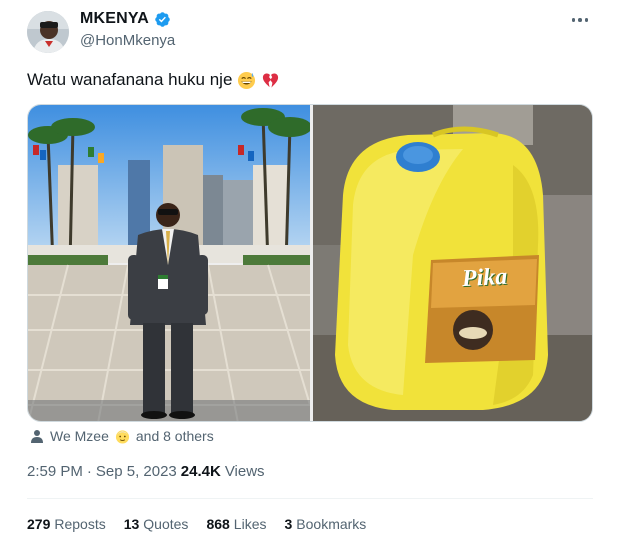  What do you see at coordinates (310, 498) in the screenshot?
I see `divider` at bounding box center [310, 498].